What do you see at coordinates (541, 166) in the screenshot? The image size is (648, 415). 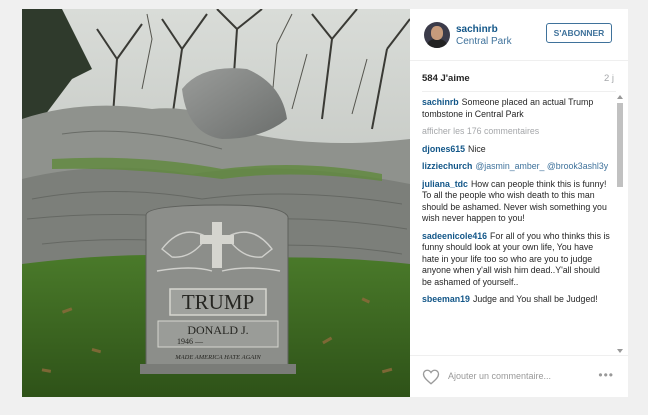 I see `comment-mentions: @jasmin_amber_ @brook3ashl3y` at bounding box center [541, 166].